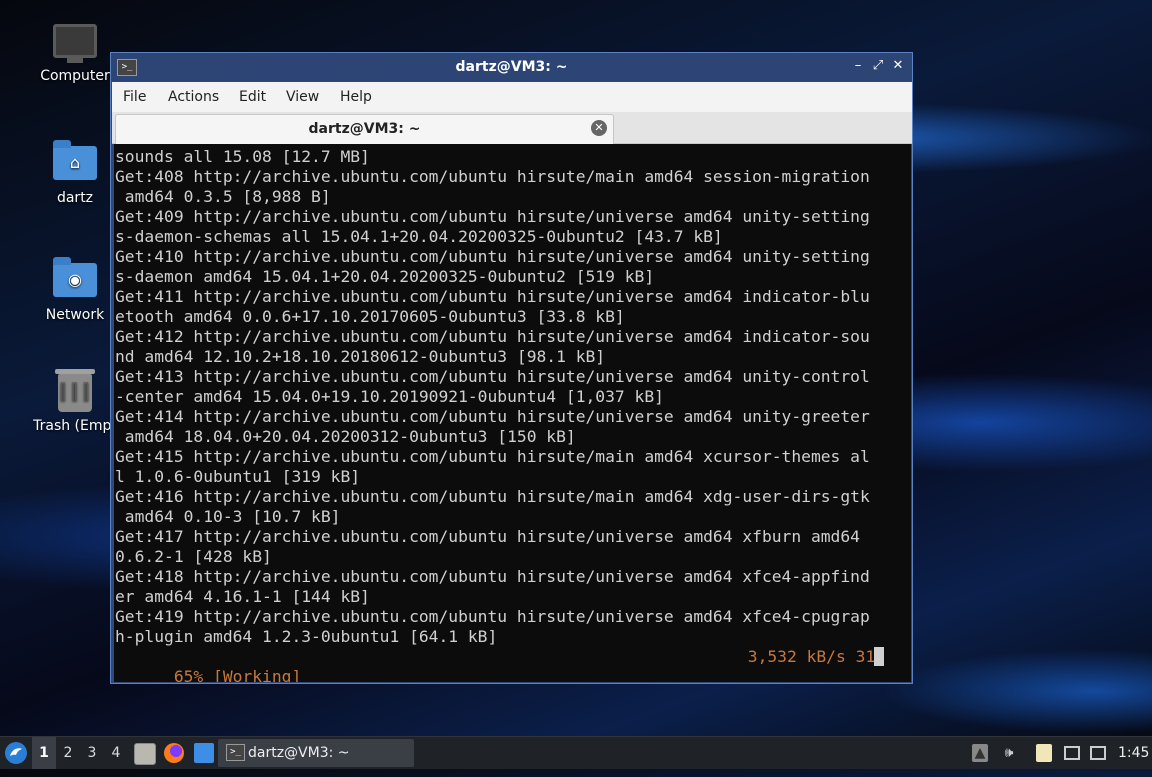  I want to click on network-folder-icon: ◉, so click(75, 280).